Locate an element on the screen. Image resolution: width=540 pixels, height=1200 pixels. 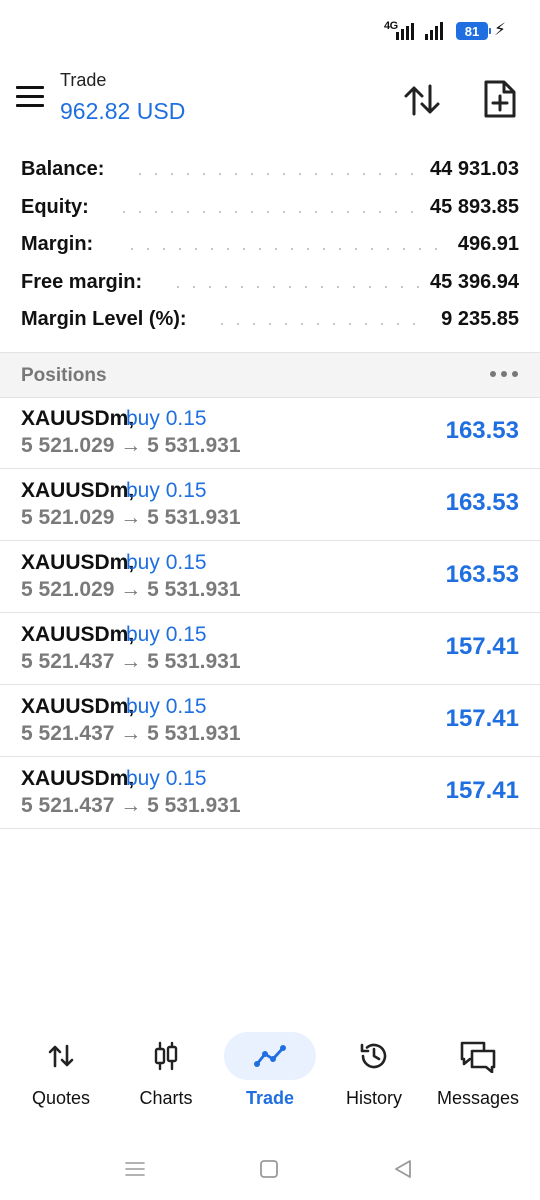
summary-row-balance: Balance: 44 931.03 is located at coordinates (270, 171).